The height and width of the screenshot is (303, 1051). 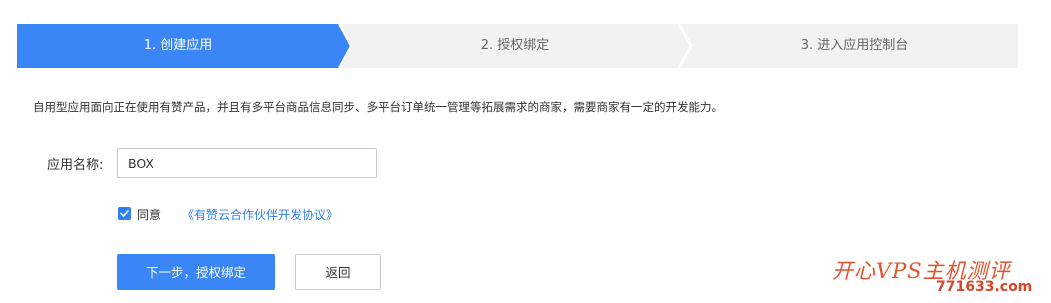 I want to click on agreement-link: 《有赞云合作伙伴开发协议》, so click(x=260, y=214).